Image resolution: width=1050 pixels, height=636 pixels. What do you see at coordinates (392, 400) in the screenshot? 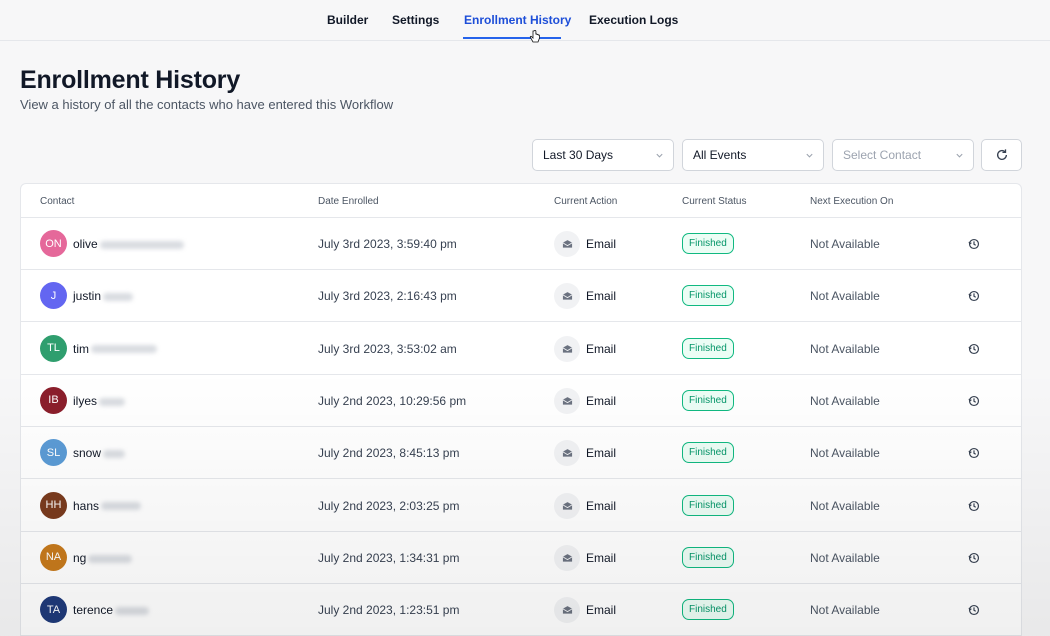
I see `date-enrolled: July 2nd 2023, 10:29:56 pm` at bounding box center [392, 400].